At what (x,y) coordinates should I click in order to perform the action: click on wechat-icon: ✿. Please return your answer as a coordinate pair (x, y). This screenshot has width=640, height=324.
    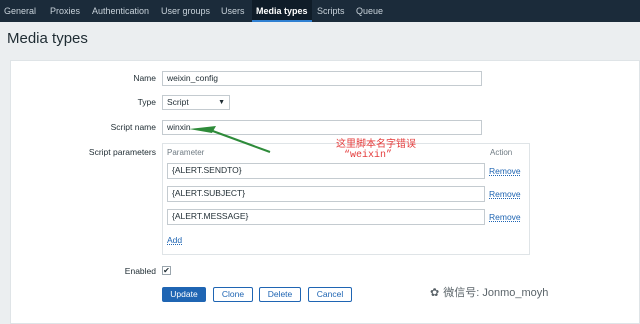
    Looking at the image, I should click on (435, 293).